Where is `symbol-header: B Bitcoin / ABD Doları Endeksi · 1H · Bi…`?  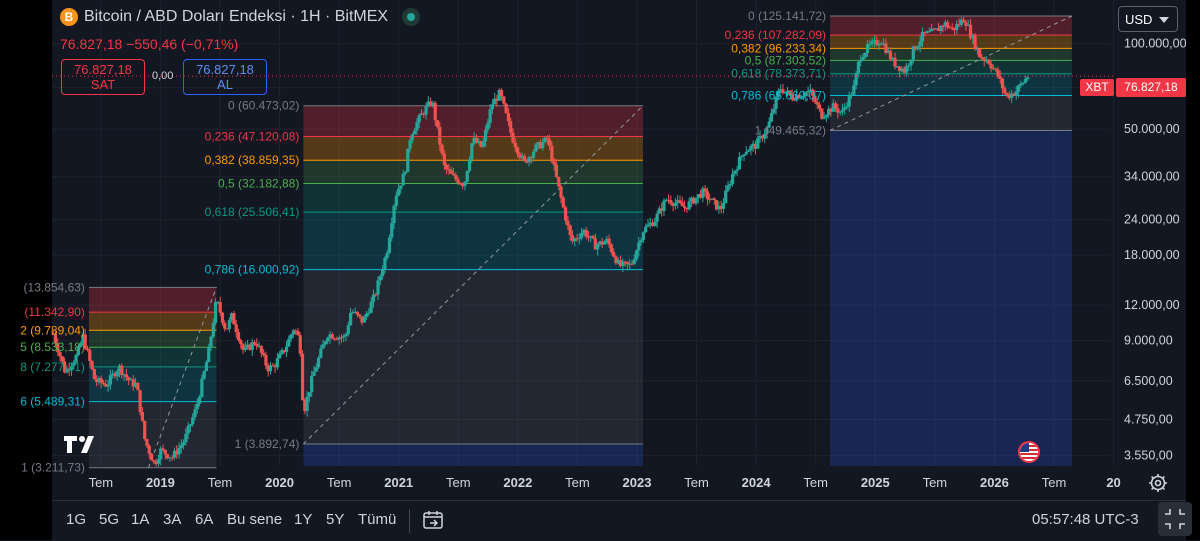
symbol-header: B Bitcoin / ABD Doları Endeksi · 1H · Bi… is located at coordinates (240, 17).